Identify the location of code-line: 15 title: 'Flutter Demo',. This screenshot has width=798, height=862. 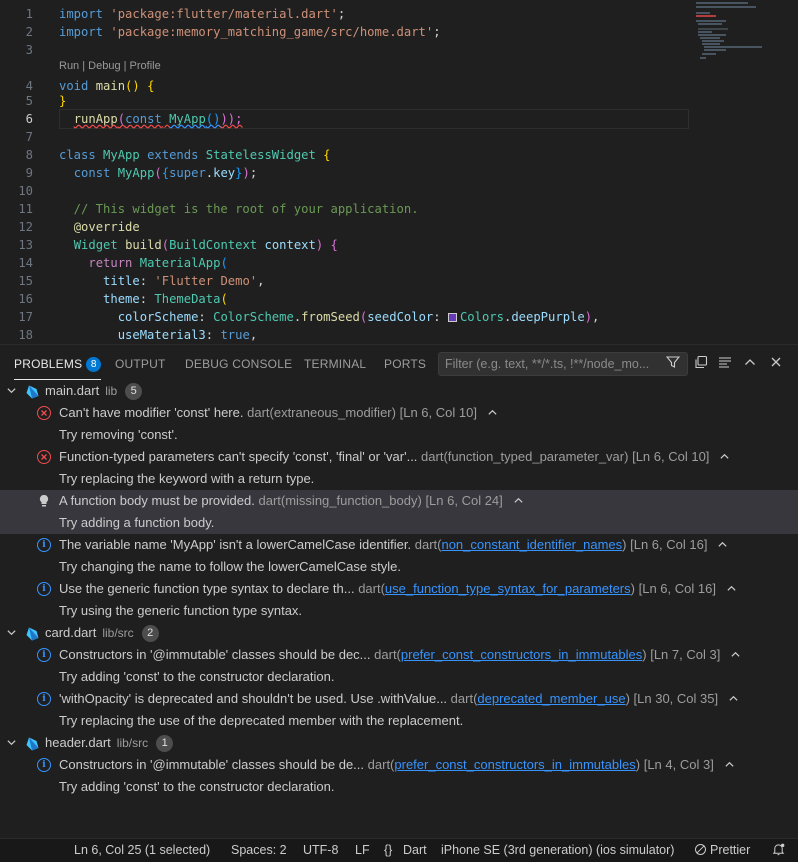
(345, 281).